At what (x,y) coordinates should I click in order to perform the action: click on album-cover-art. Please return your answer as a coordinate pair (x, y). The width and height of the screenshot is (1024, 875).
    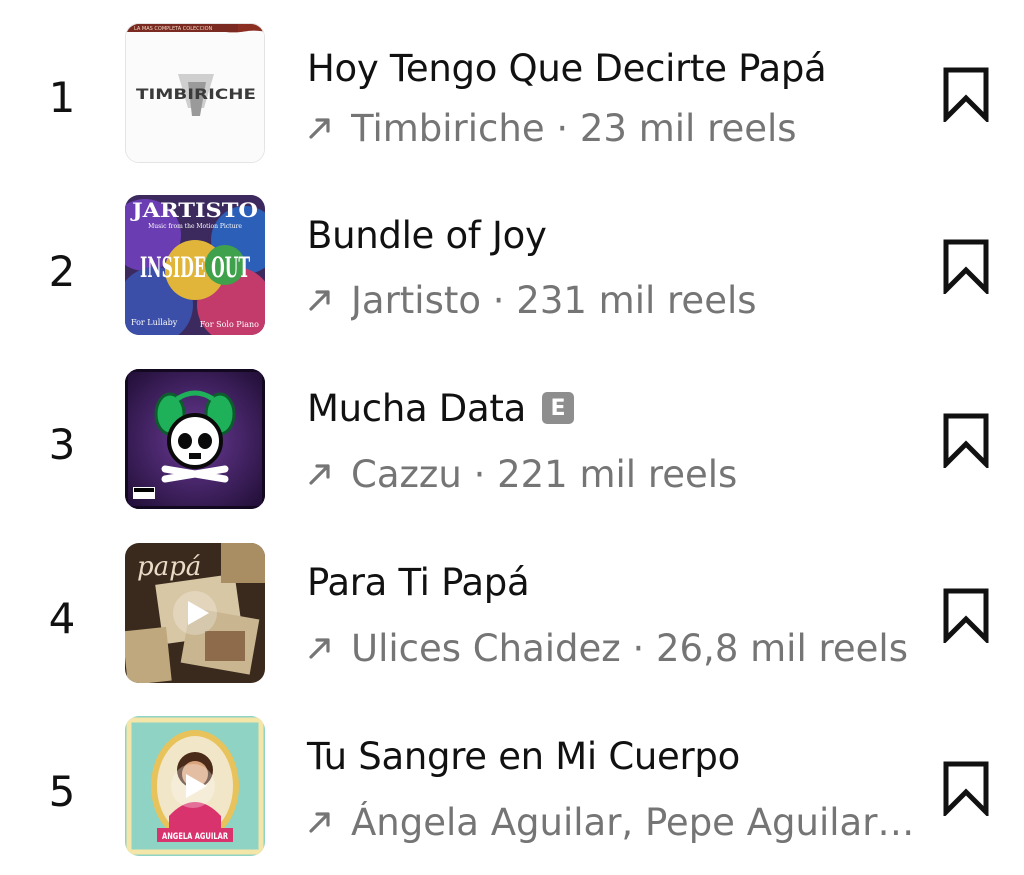
    Looking at the image, I should click on (195, 439).